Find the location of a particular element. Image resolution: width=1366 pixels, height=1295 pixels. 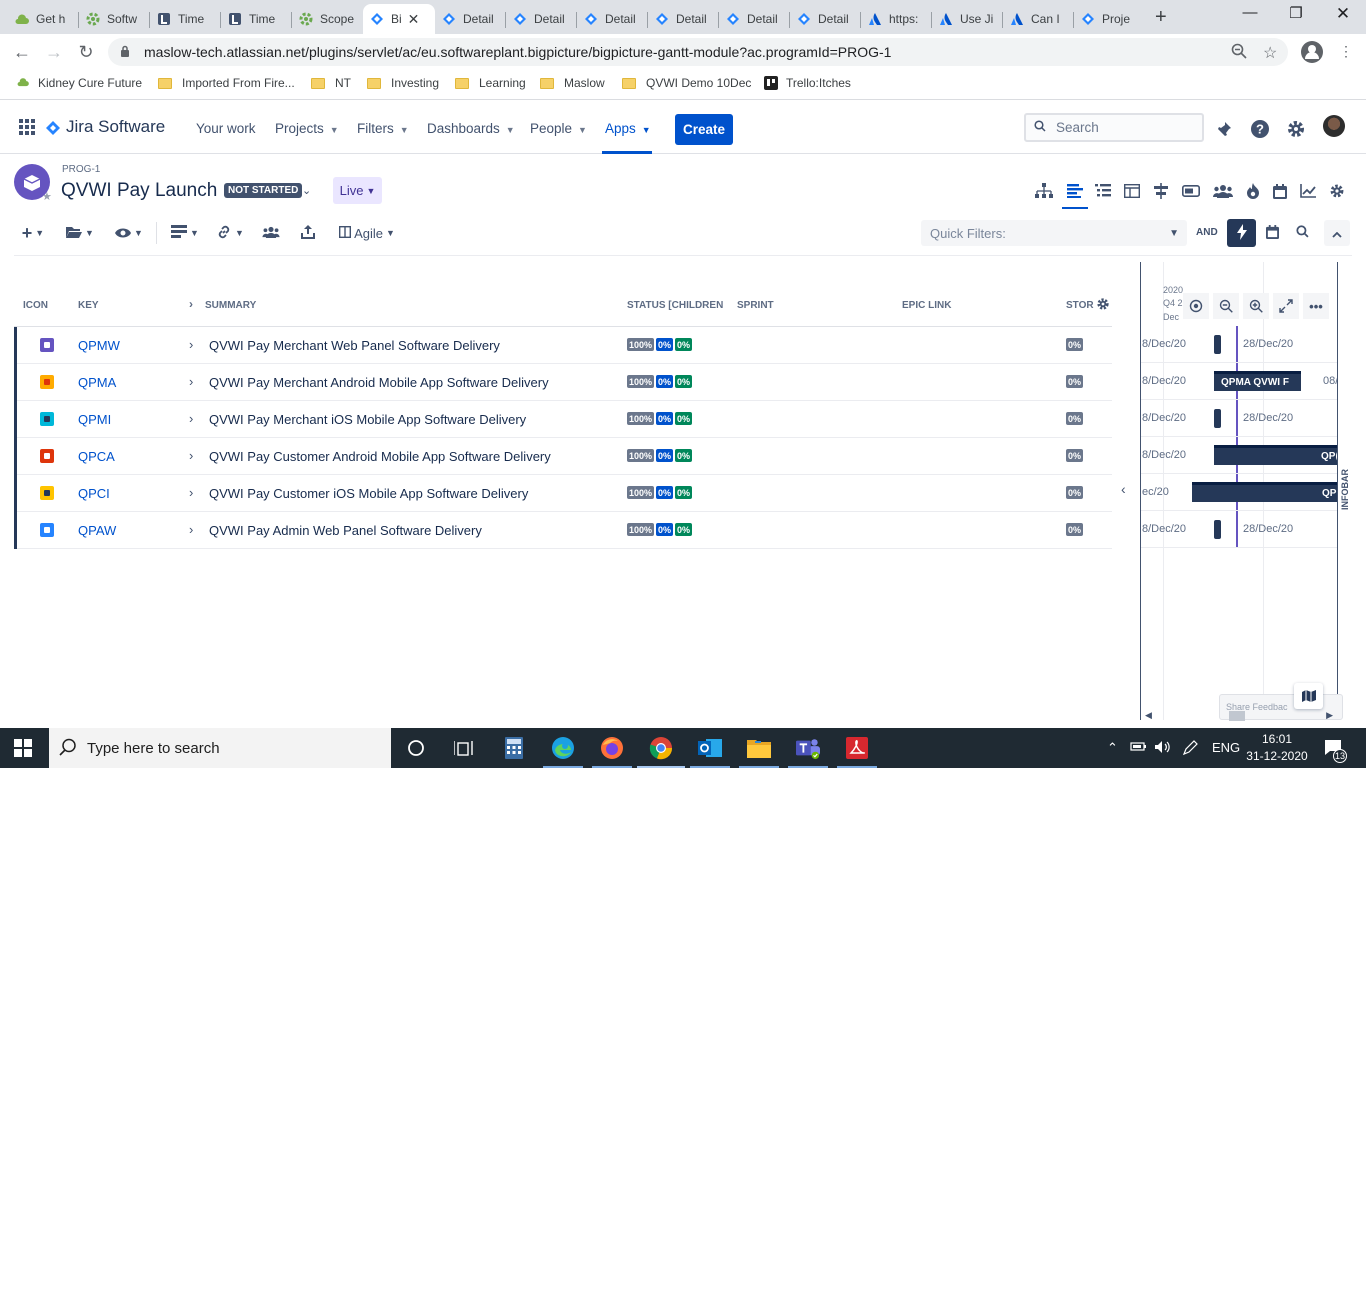

roadmap-view-icon is located at coordinates (1161, 191).